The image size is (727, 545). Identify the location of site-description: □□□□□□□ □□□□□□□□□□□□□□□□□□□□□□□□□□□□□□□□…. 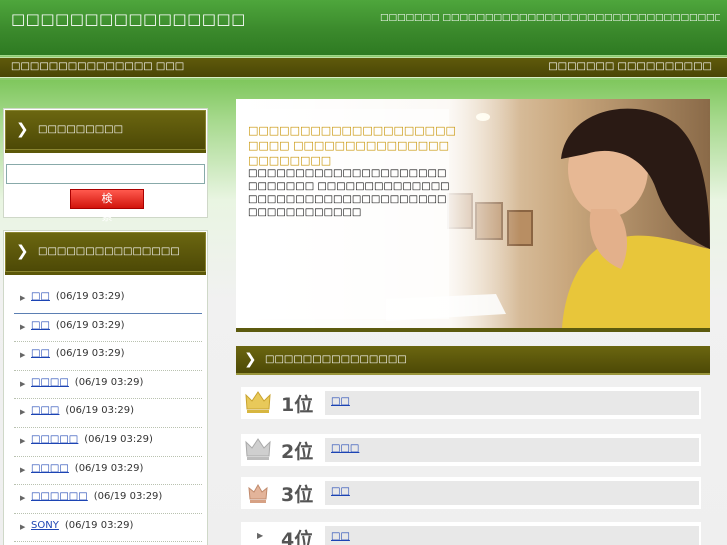
(550, 18).